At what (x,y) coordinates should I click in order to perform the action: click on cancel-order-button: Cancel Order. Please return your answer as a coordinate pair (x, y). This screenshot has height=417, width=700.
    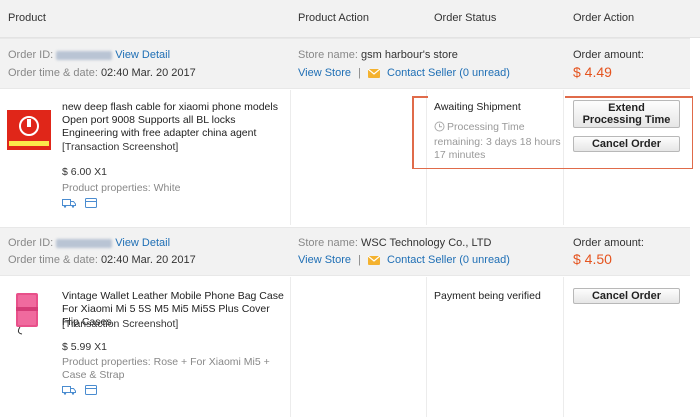
    Looking at the image, I should click on (626, 296).